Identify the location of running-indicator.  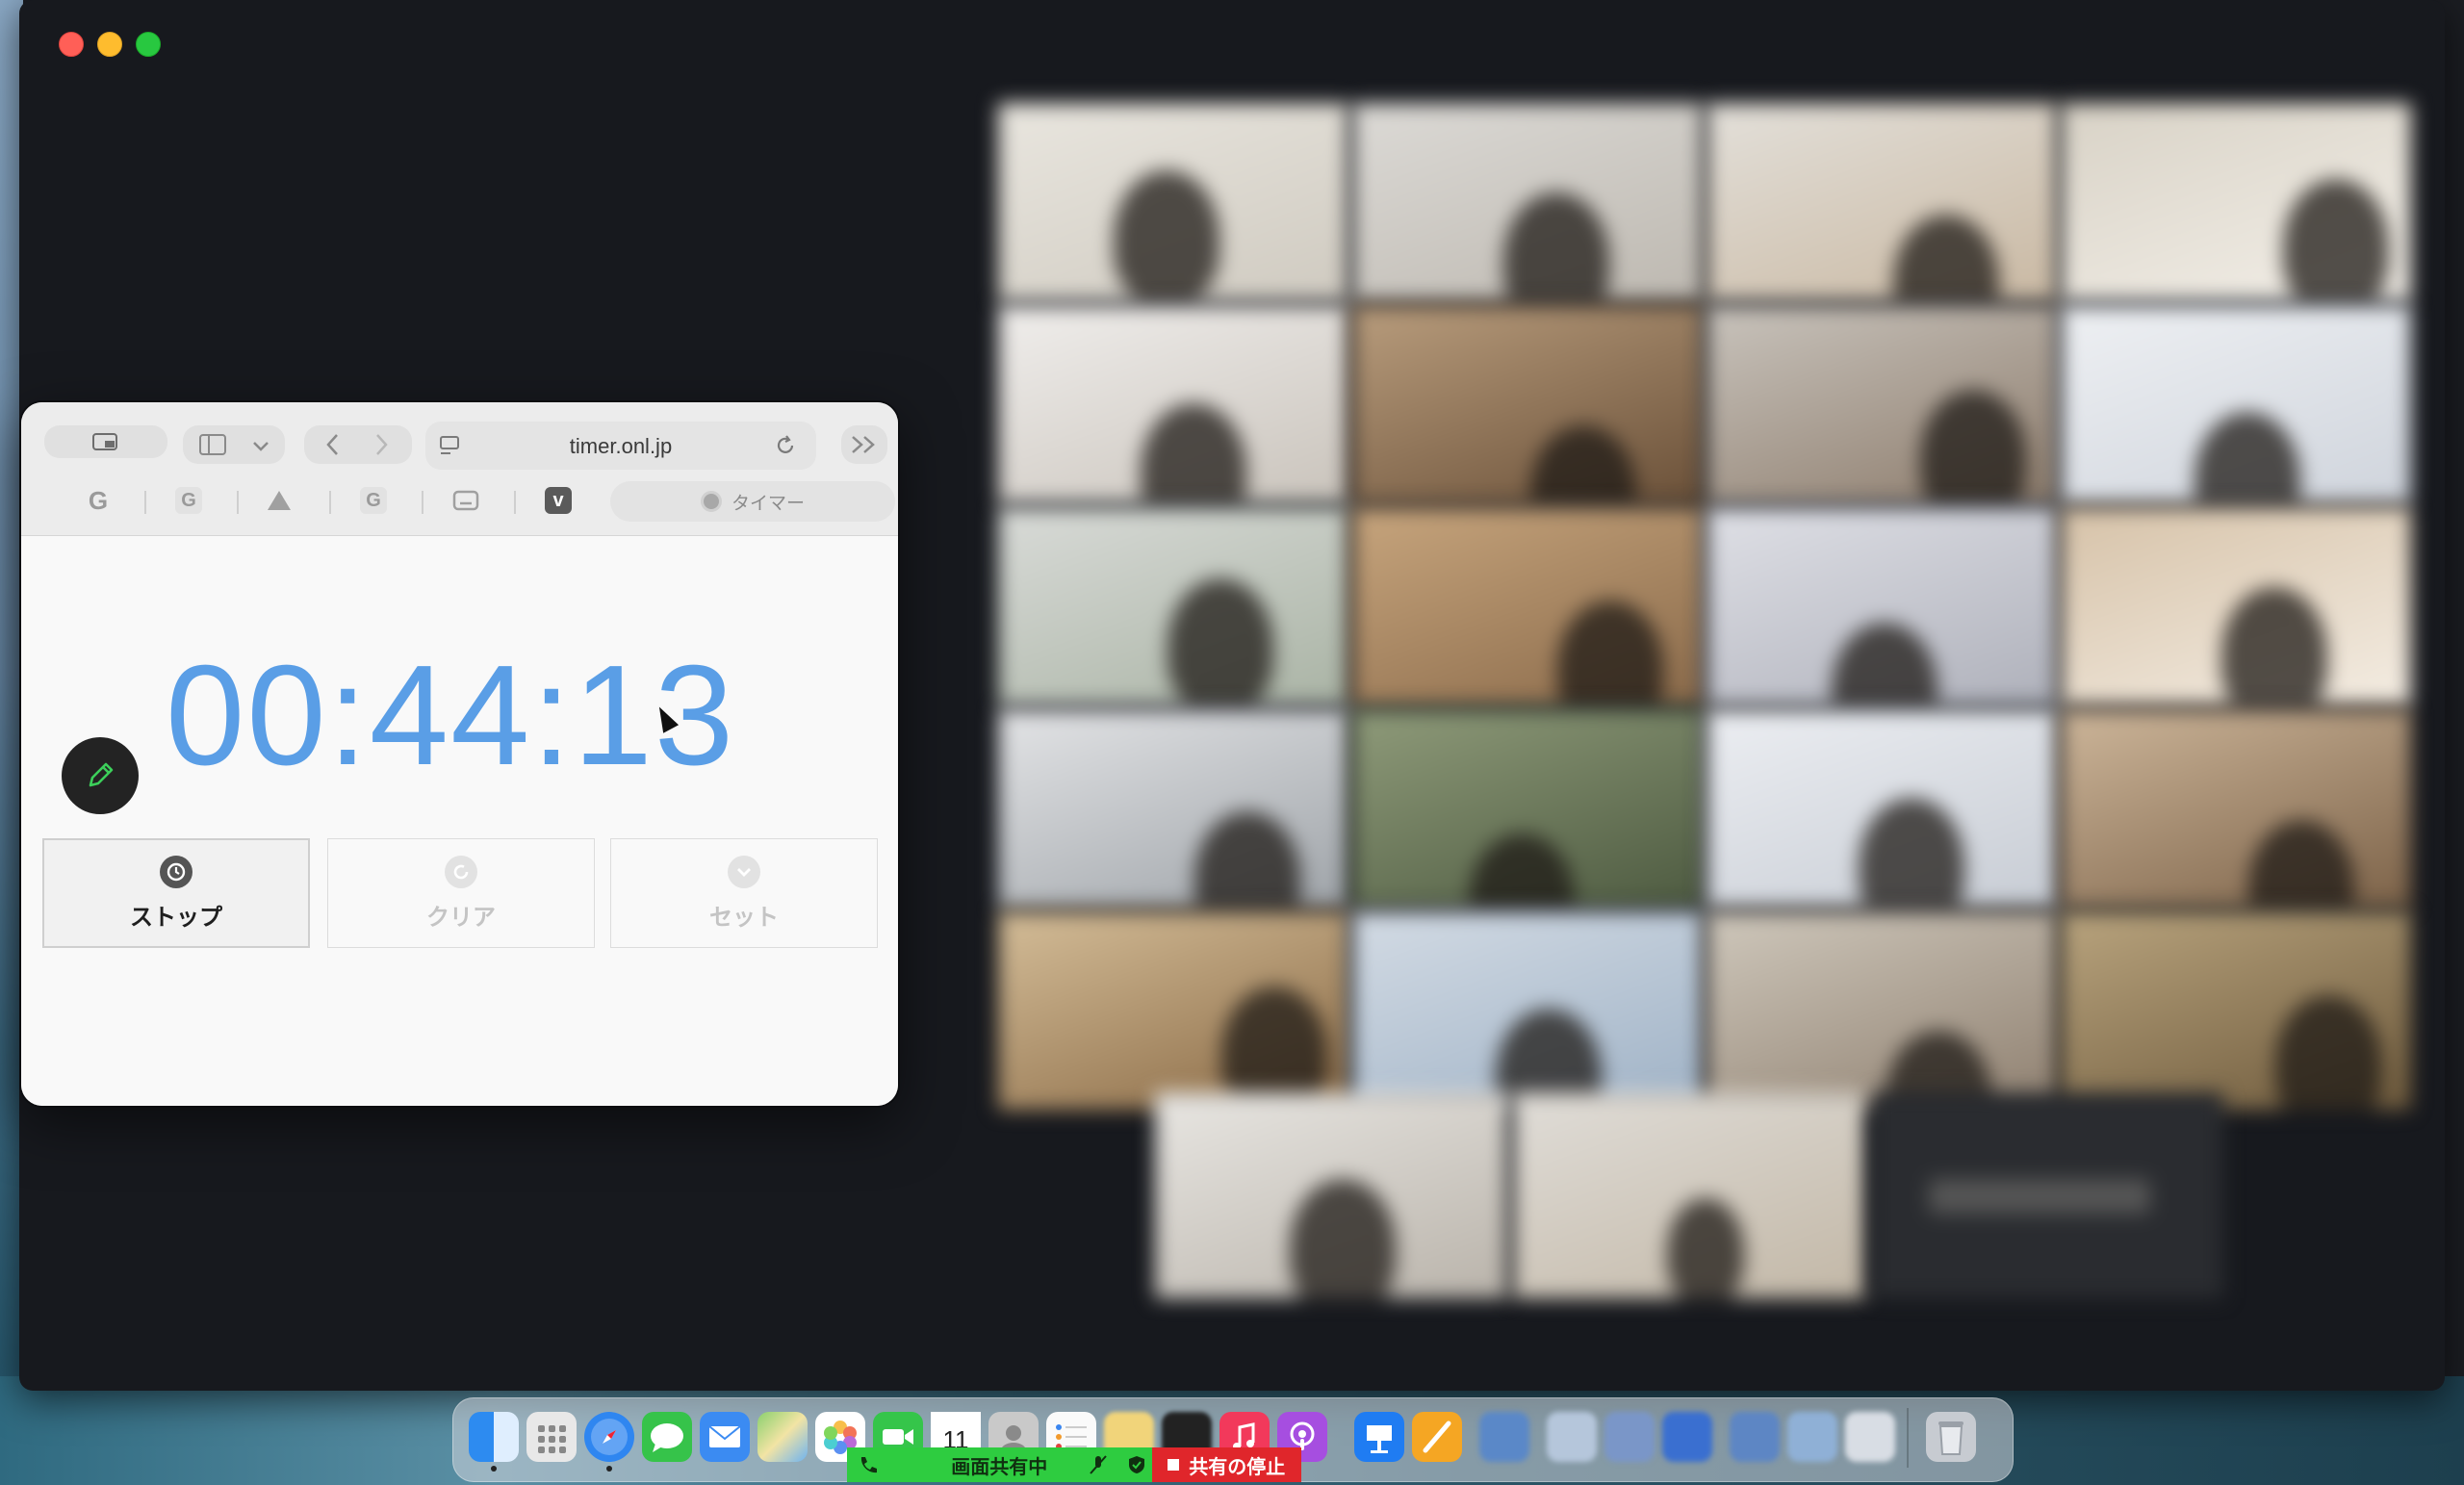
(609, 1469).